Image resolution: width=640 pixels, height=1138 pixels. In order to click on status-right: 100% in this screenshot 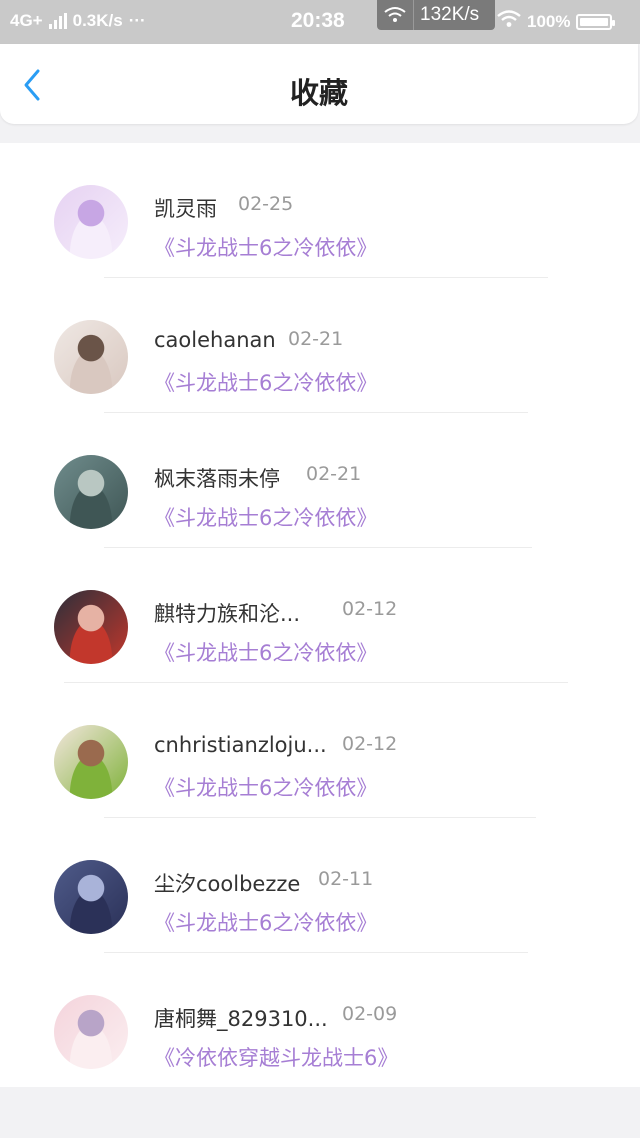, I will do `click(556, 21)`.